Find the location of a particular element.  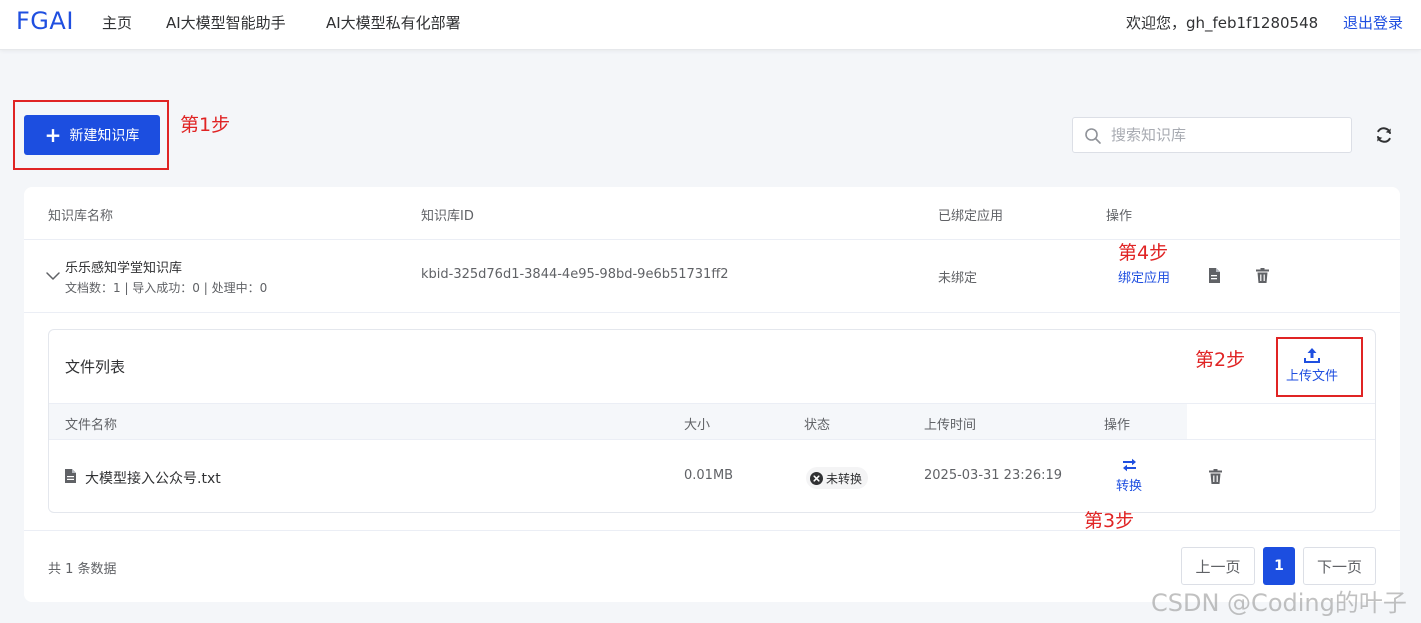

file-icon is located at coordinates (70, 476).